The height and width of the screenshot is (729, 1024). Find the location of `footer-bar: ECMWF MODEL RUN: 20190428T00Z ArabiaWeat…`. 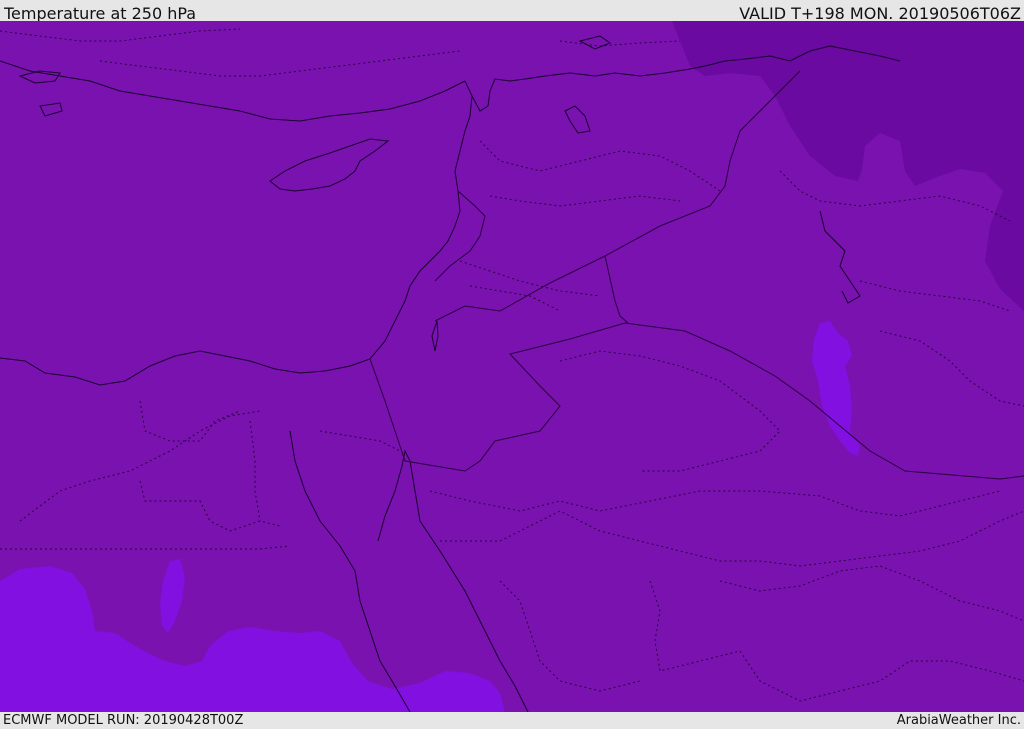

footer-bar: ECMWF MODEL RUN: 20190428T00Z ArabiaWeat… is located at coordinates (512, 720).